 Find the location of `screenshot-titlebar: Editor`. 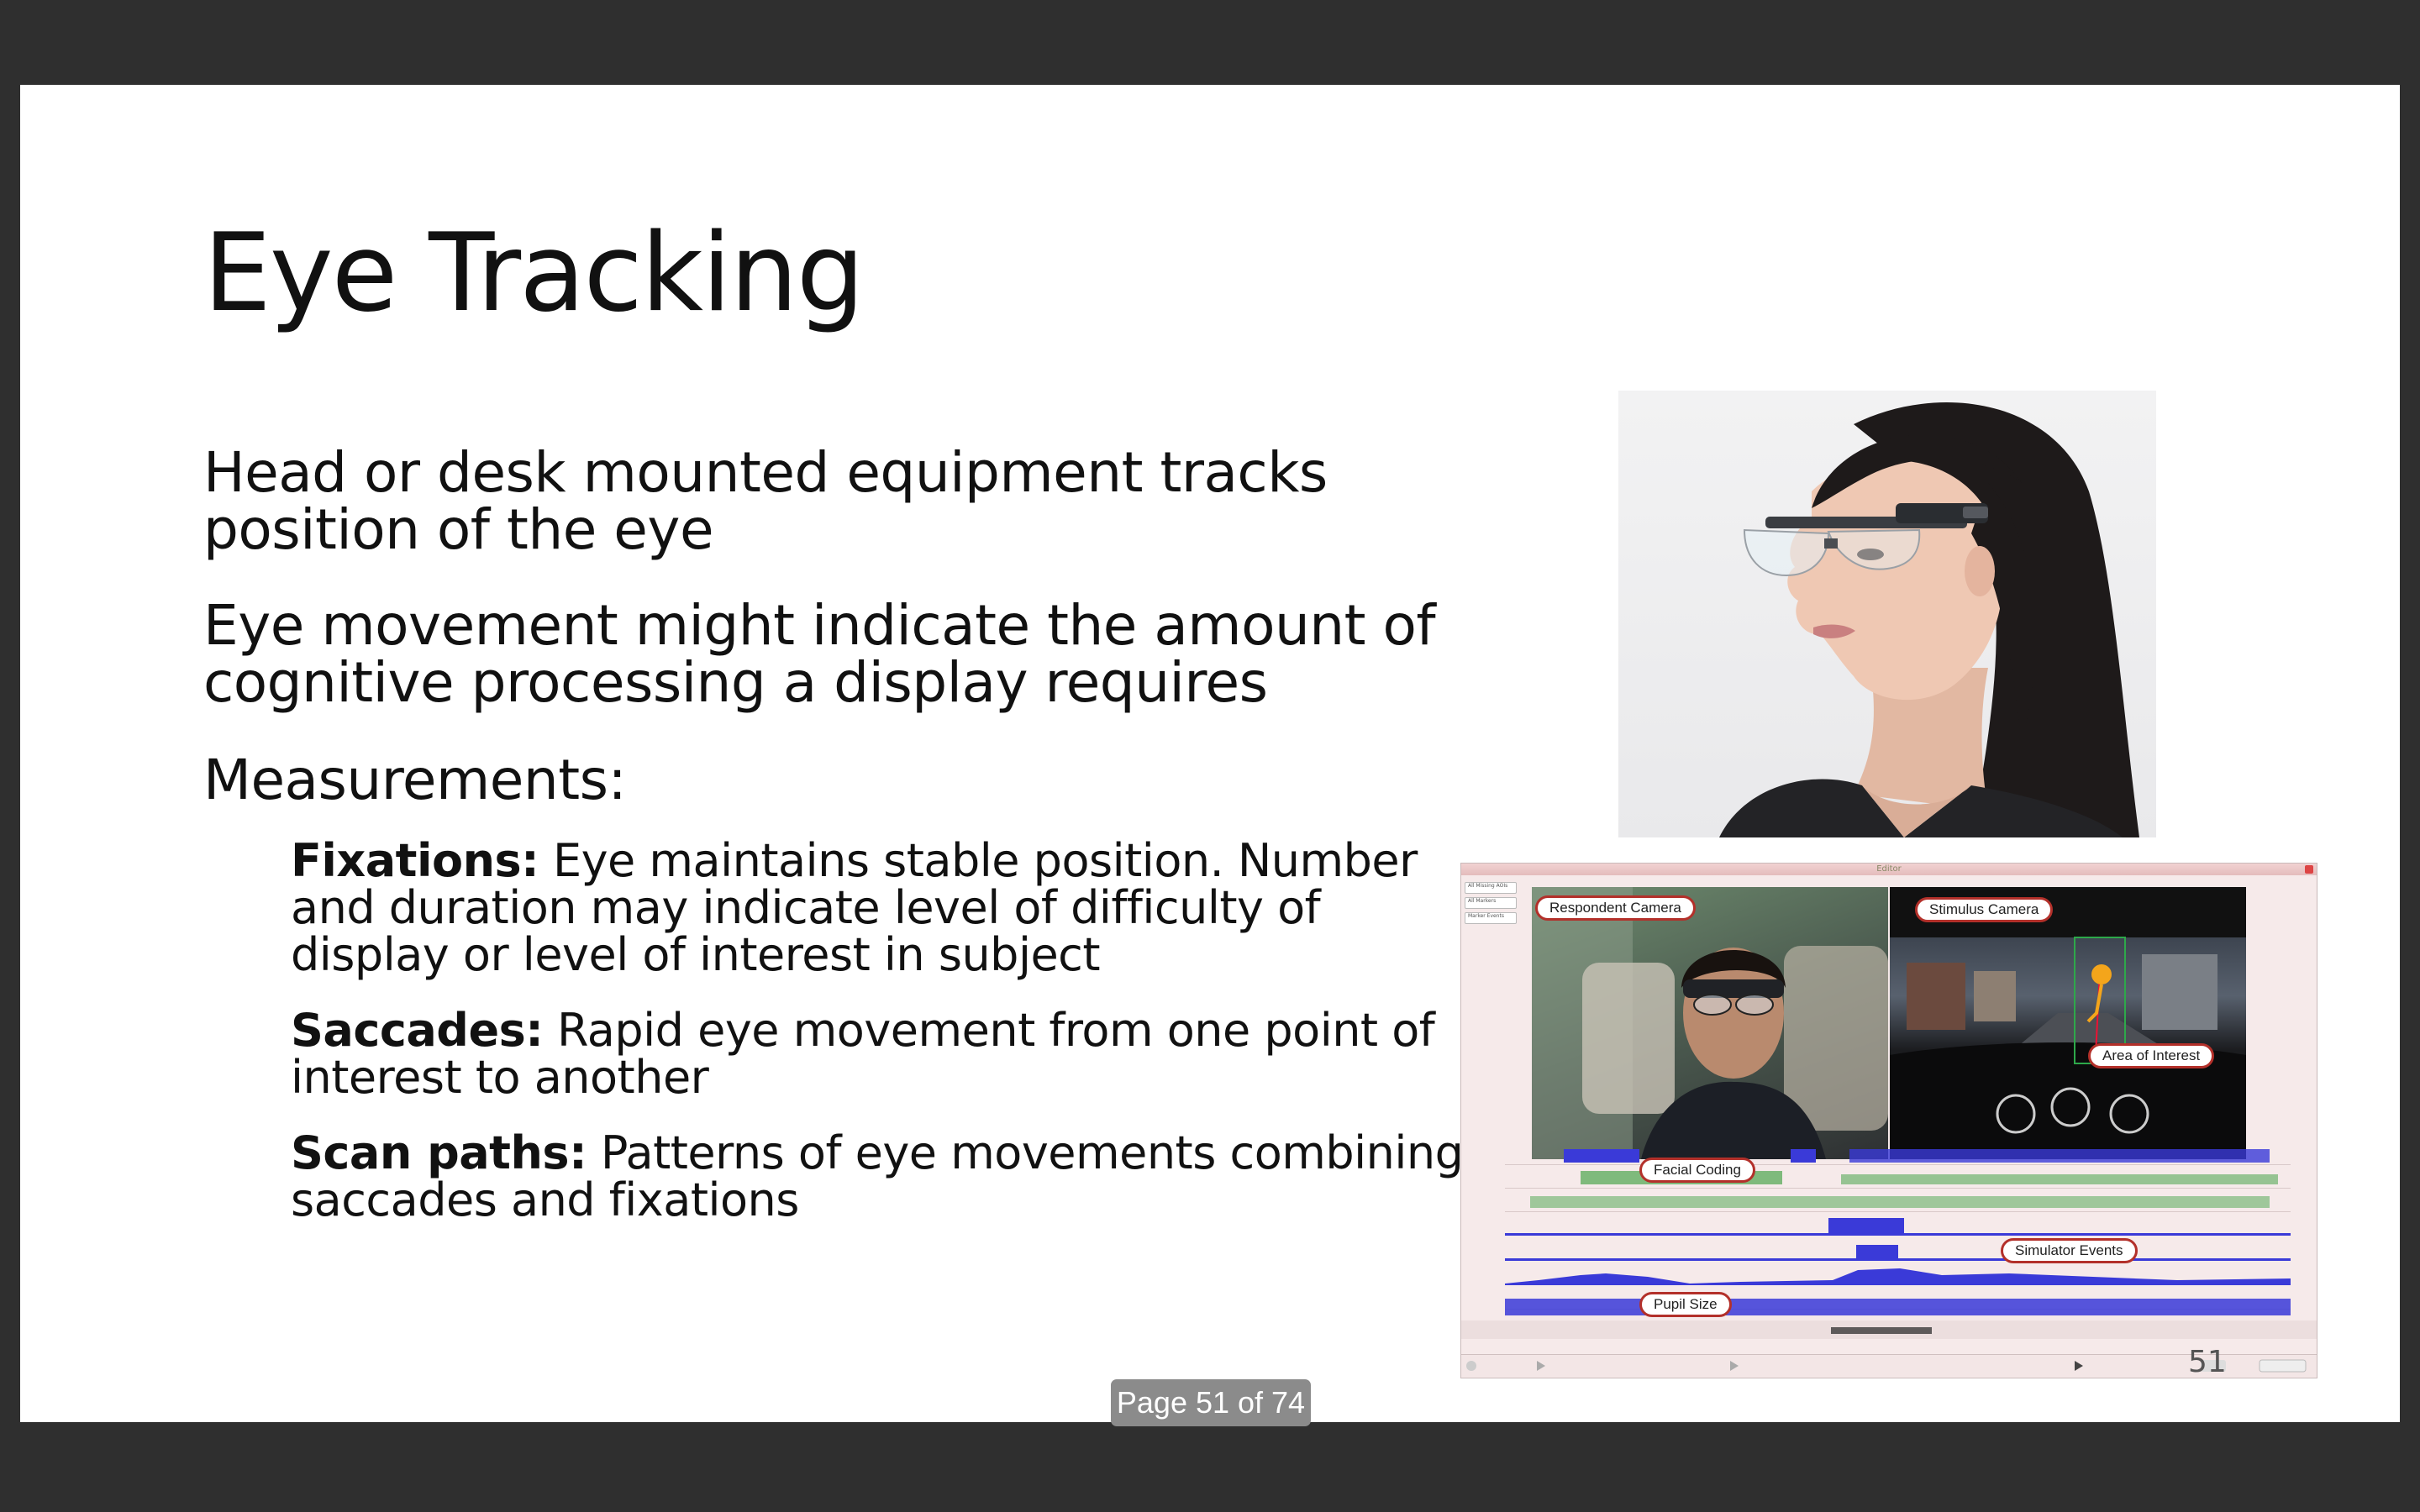

screenshot-titlebar: Editor is located at coordinates (1889, 869).